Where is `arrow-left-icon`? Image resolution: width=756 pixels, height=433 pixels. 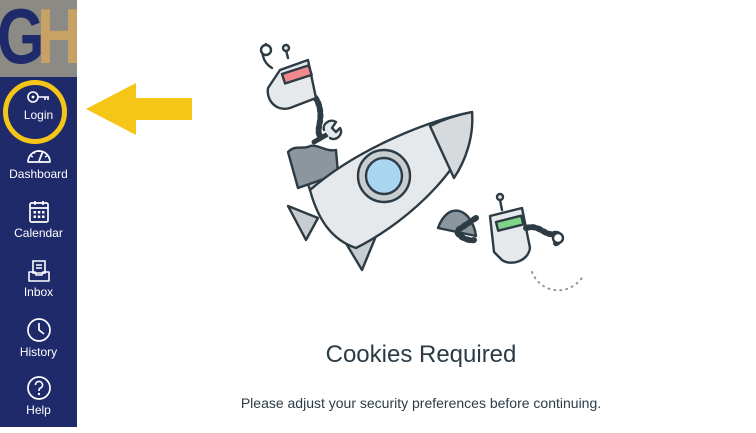
arrow-left-icon is located at coordinates (139, 109).